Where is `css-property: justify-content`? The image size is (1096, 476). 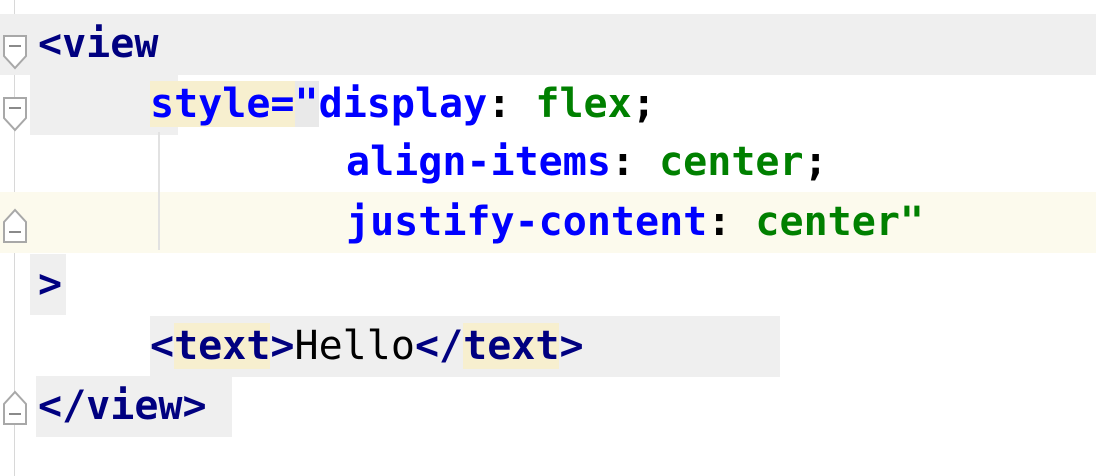
css-property: justify-content is located at coordinates (527, 222).